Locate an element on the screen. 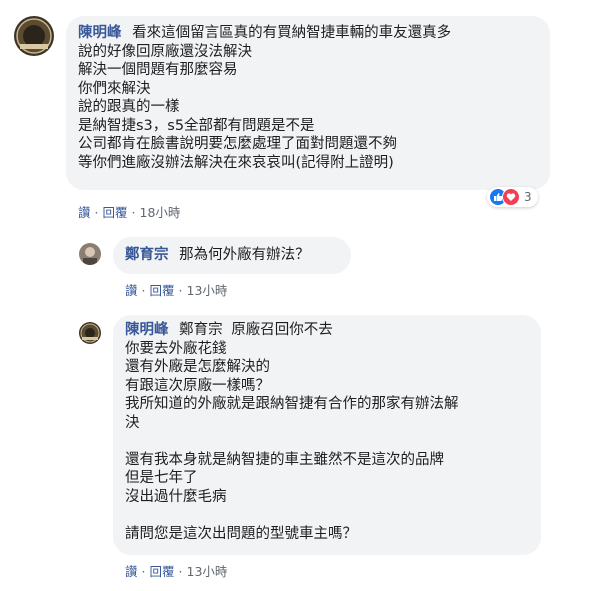 This screenshot has height=591, width=596. comment-first-line: 鄭育宗 那為何外廠有辦法？ is located at coordinates (232, 255).